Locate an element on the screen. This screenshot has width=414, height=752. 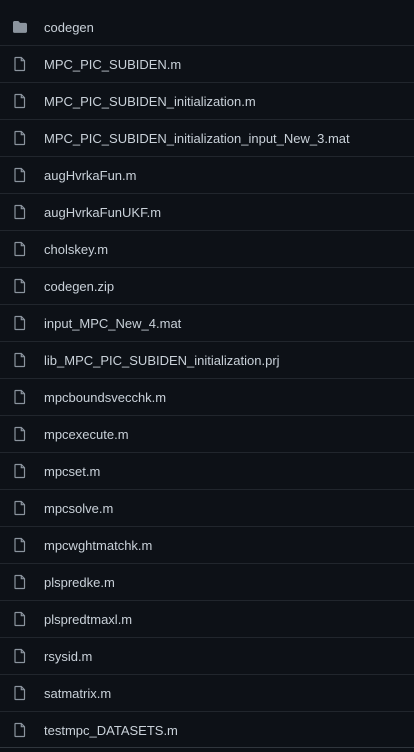
list-item: augHvrkaFunUKF.m is located at coordinates (207, 212).